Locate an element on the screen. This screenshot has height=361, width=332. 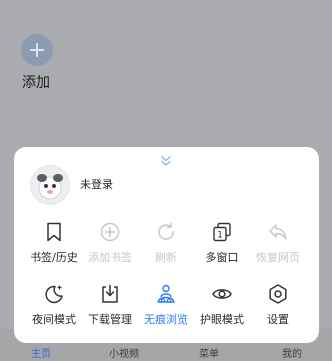
avatar-icon is located at coordinates (50, 187).